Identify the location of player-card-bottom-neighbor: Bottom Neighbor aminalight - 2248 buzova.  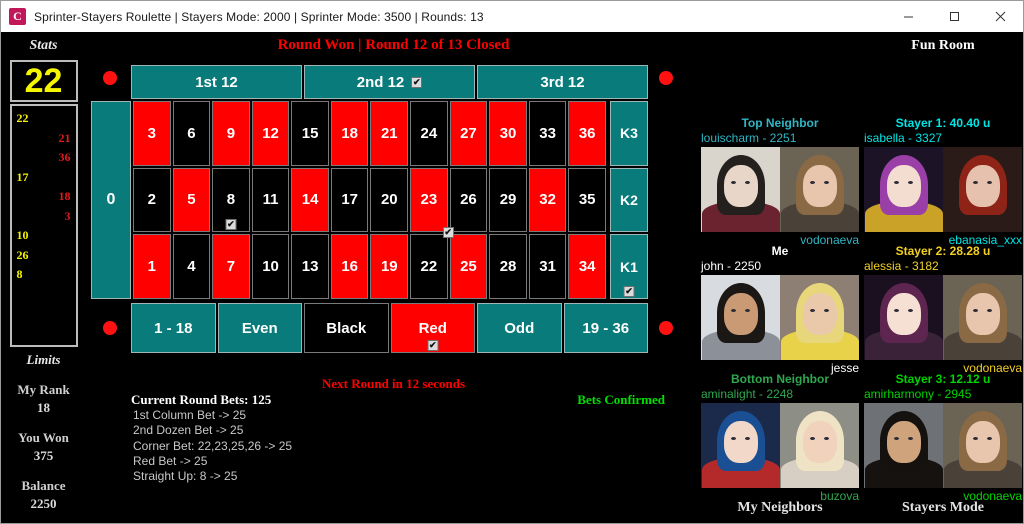
(780, 437).